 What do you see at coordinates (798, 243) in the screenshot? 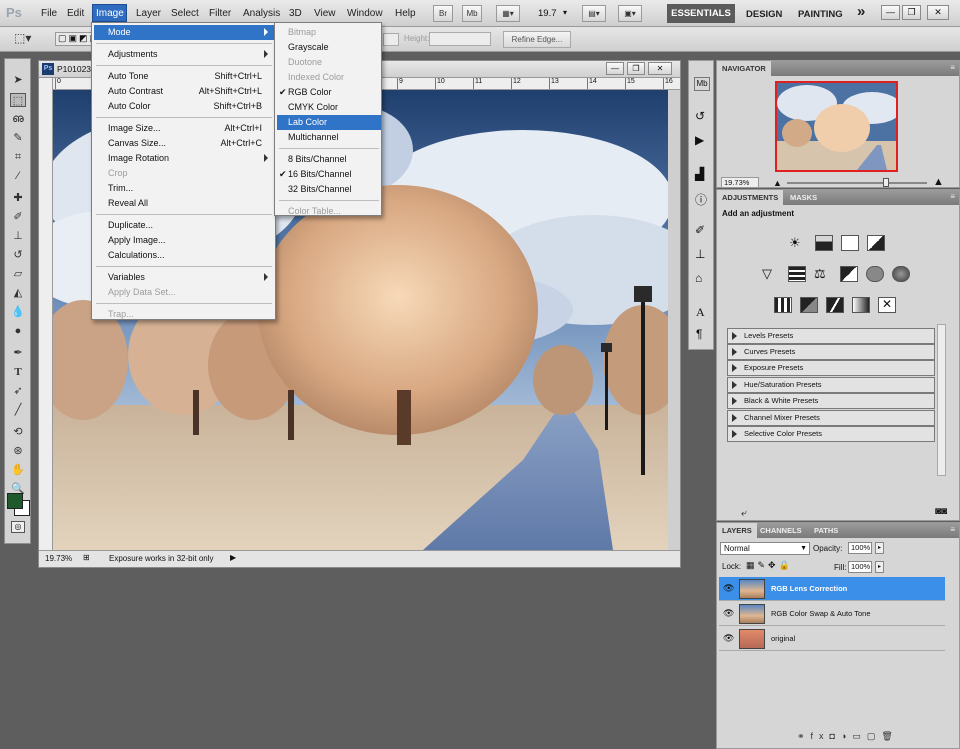
I see `brightness-contrast-icon: ☀` at bounding box center [798, 243].